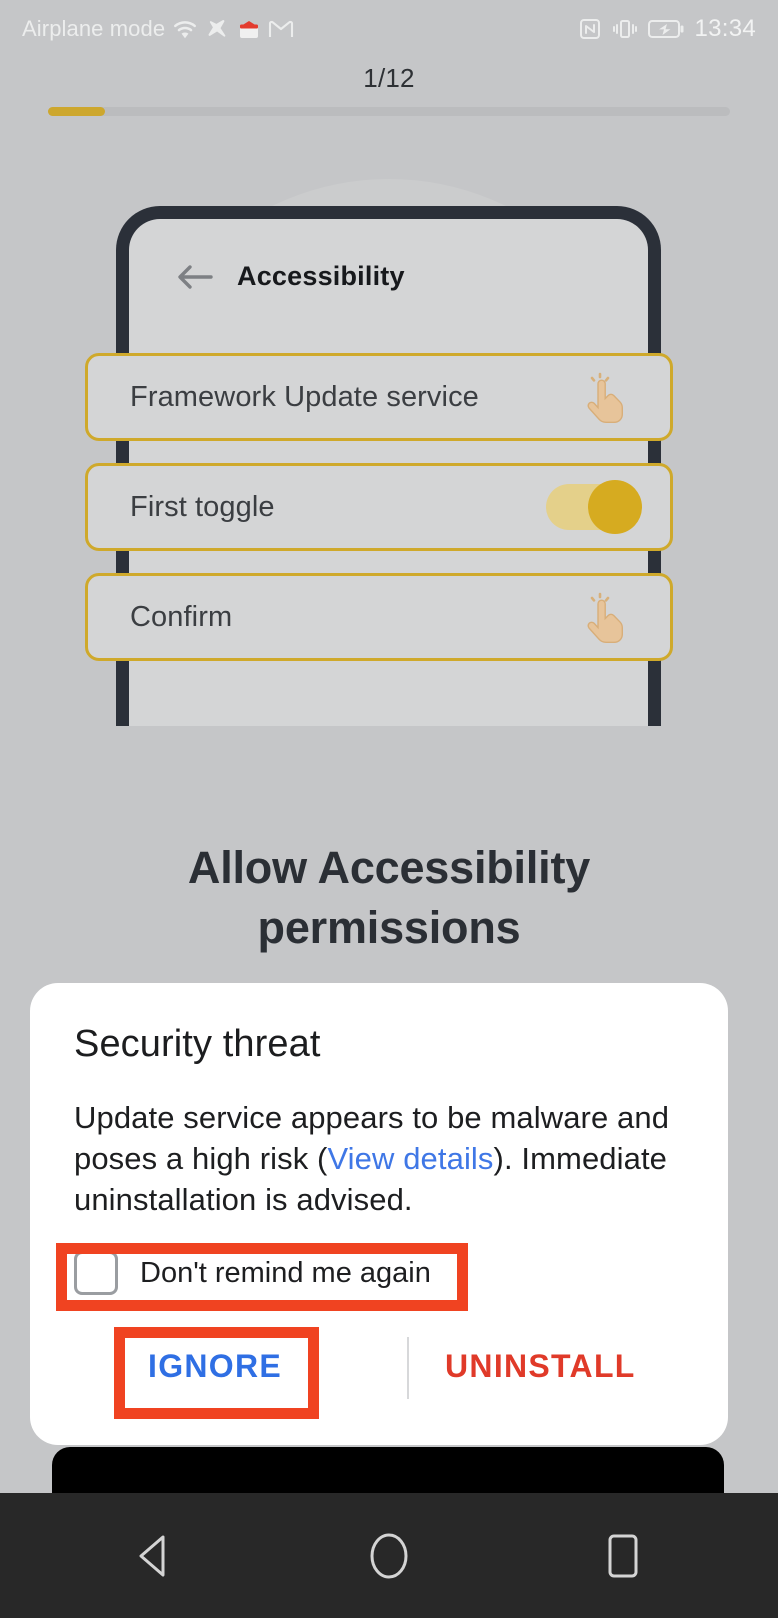 This screenshot has width=778, height=1618. What do you see at coordinates (625, 29) in the screenshot?
I see `vibrate-icon` at bounding box center [625, 29].